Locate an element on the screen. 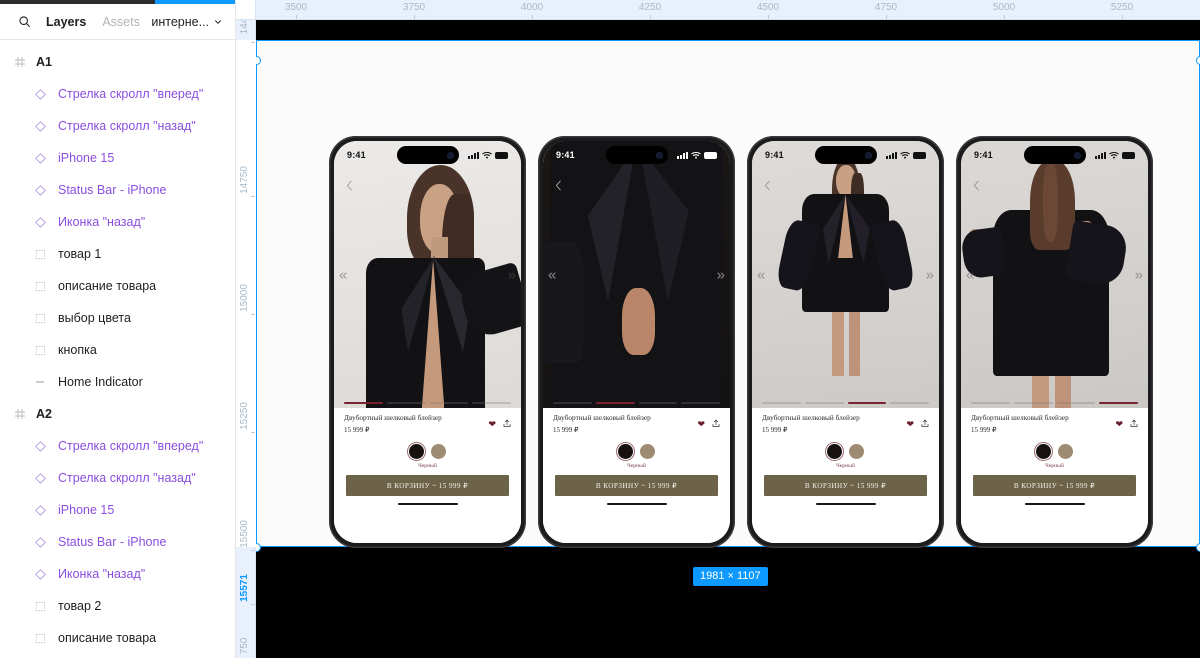  layer-row: Home Indicator is located at coordinates (117, 382).